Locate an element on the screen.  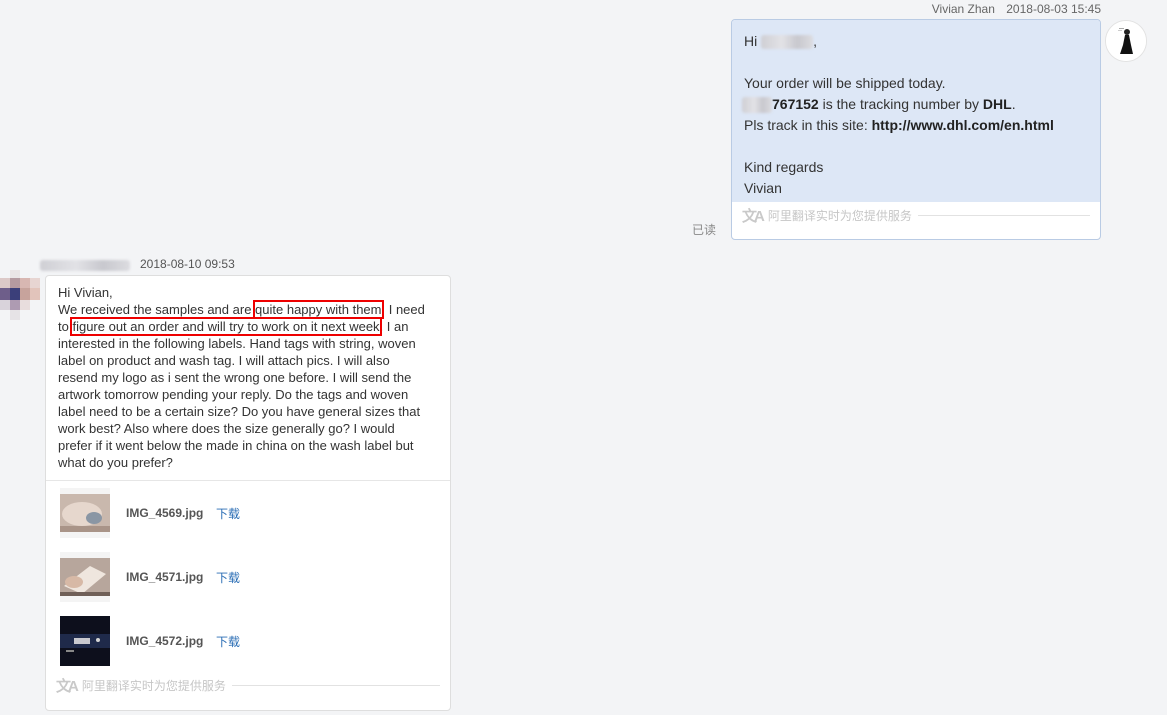
attachment-item: IMG_4572.jpg 下载 is located at coordinates (150, 641).